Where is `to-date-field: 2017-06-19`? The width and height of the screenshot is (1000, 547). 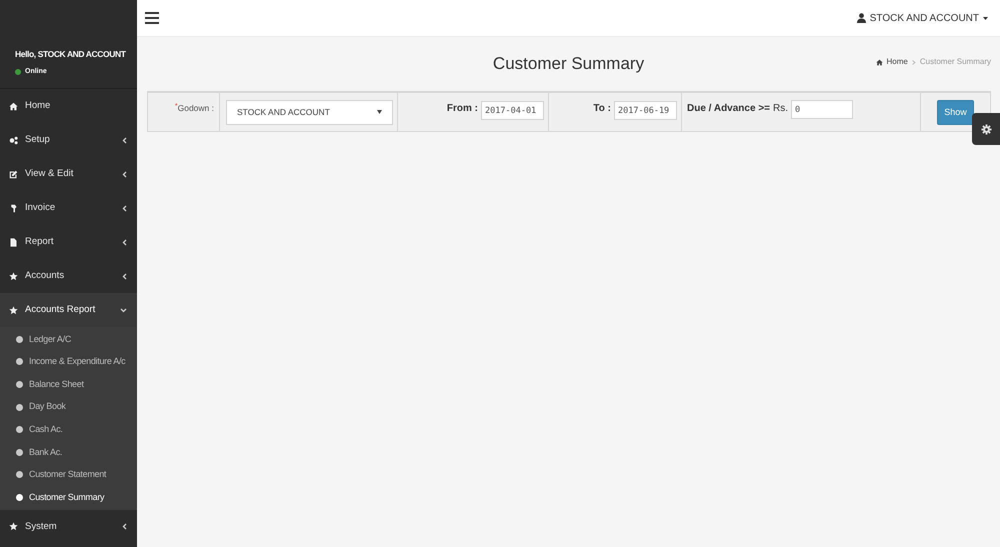 to-date-field: 2017-06-19 is located at coordinates (645, 110).